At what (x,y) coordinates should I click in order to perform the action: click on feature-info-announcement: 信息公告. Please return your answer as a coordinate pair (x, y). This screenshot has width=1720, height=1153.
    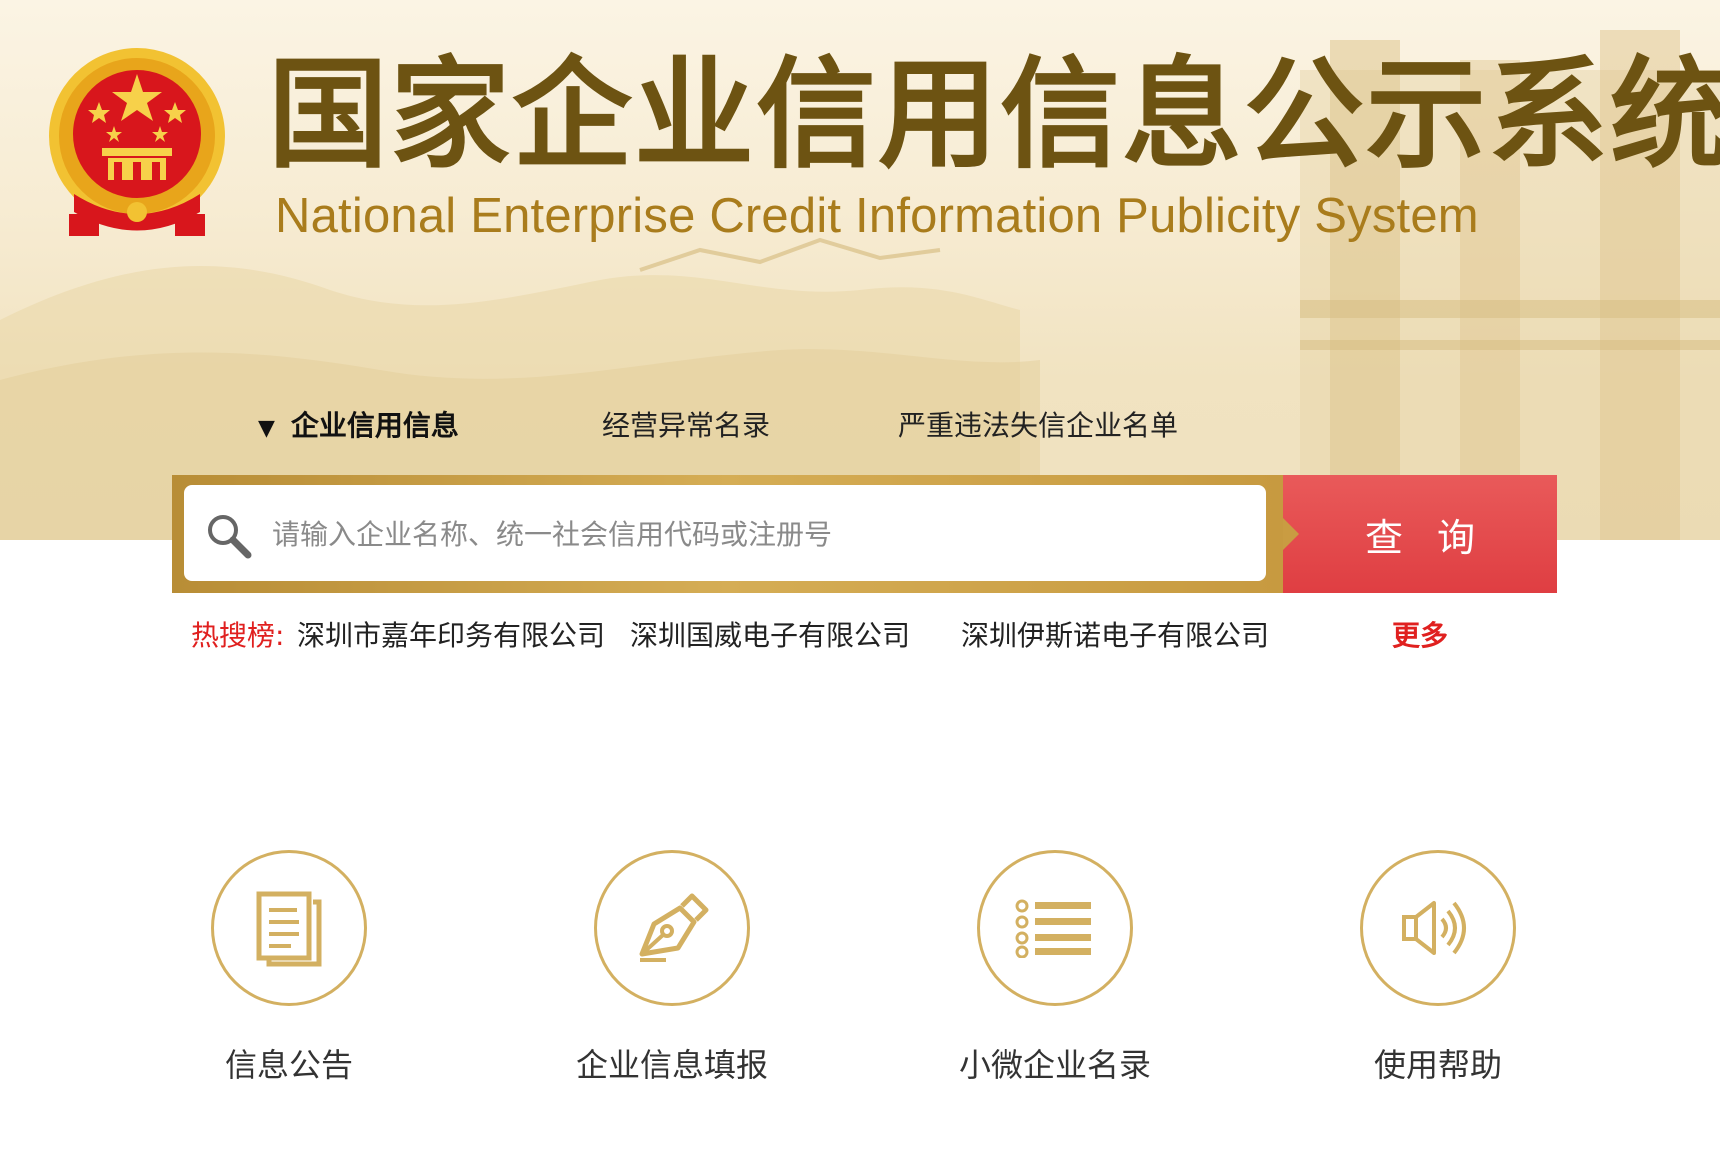
    Looking at the image, I should click on (289, 968).